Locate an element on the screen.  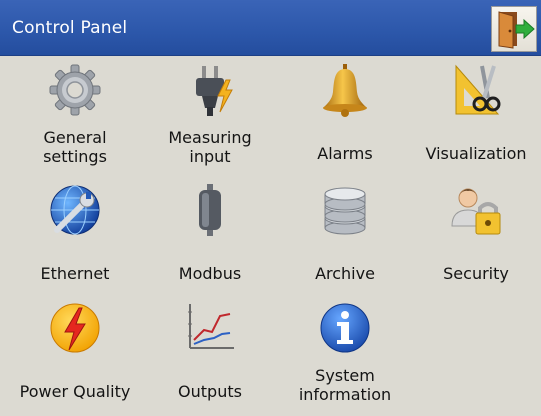
device-cylinder-icon is located at coordinates (210, 210).